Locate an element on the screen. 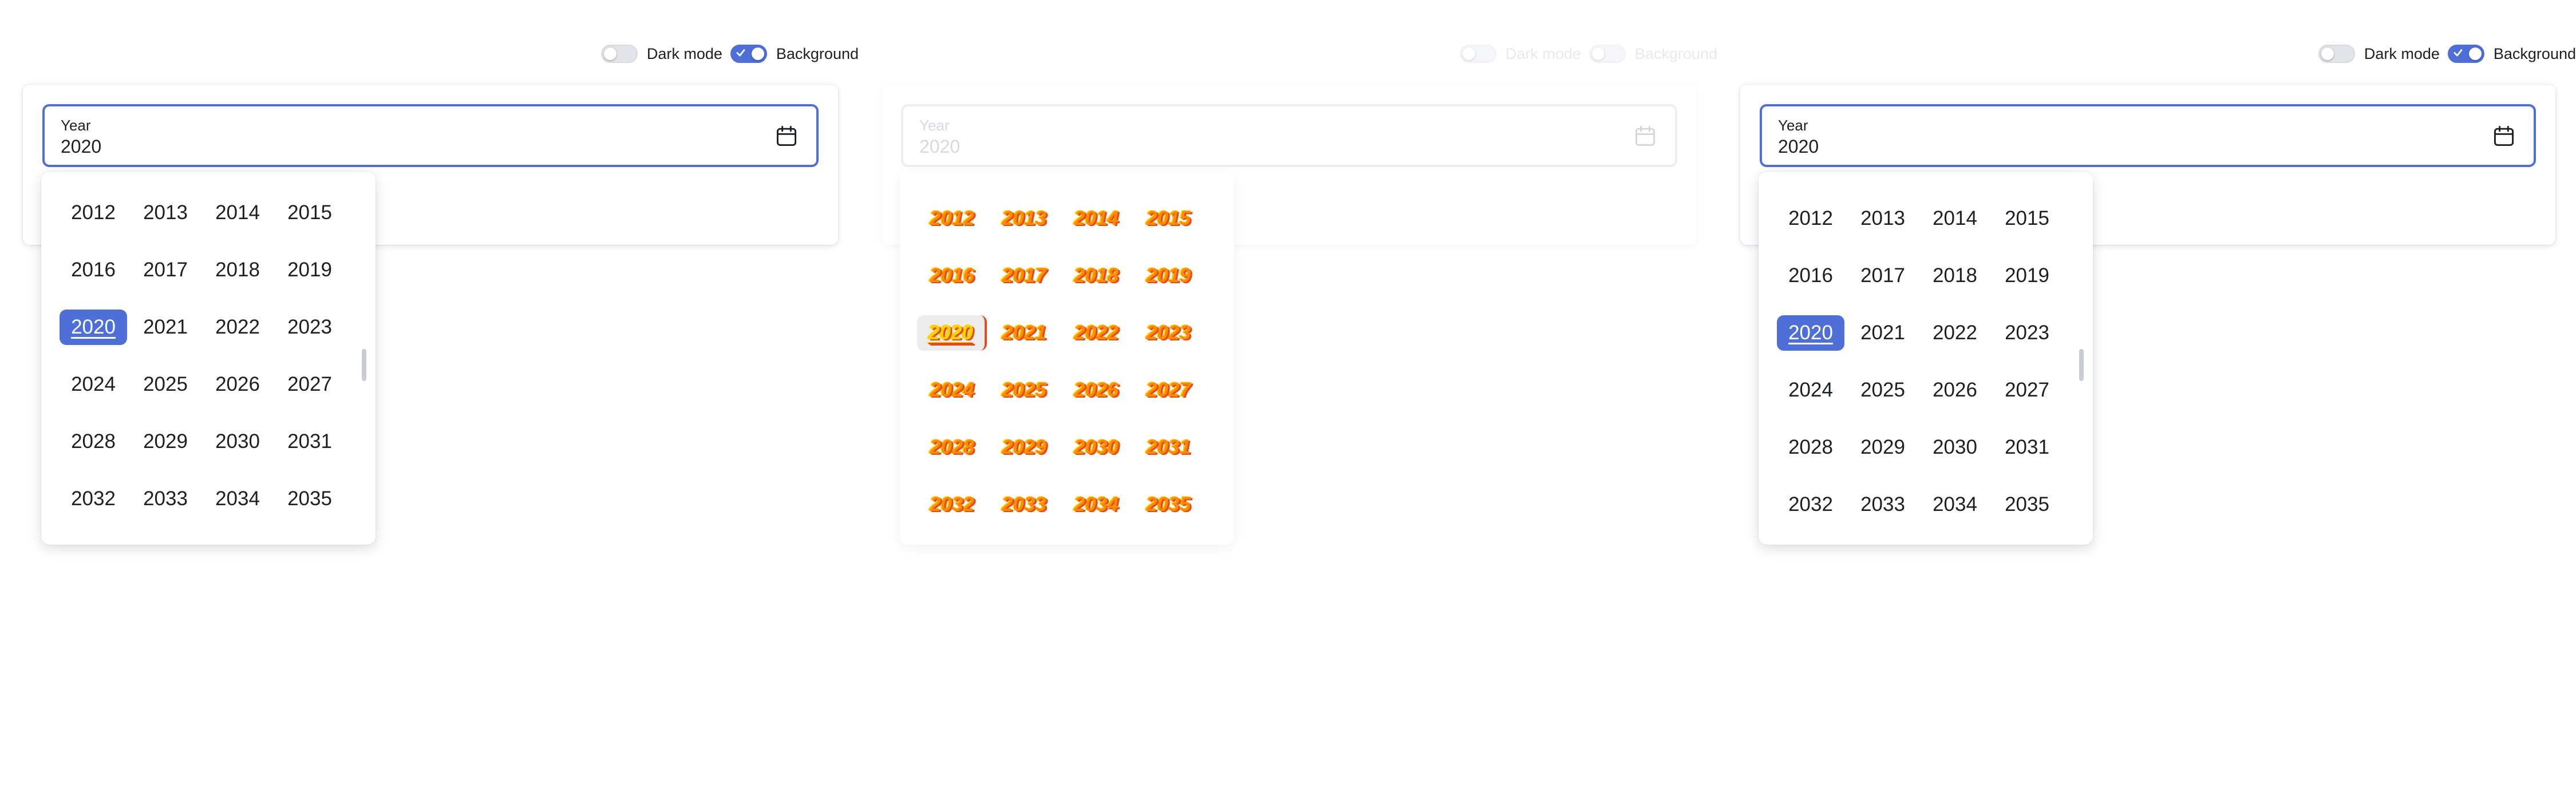 Image resolution: width=2576 pixels, height=801 pixels. dark-mode-toggle: Dark mode is located at coordinates (1520, 54).